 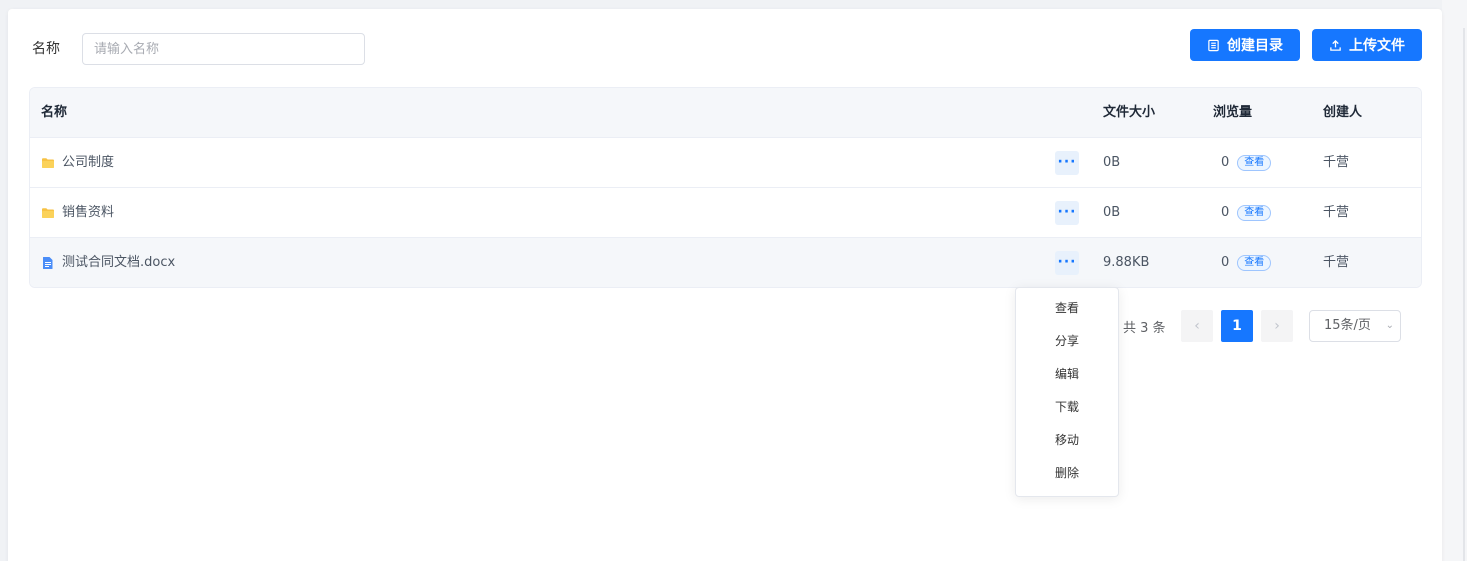 I want to click on menu-item-delete: 删除, so click(x=1067, y=473).